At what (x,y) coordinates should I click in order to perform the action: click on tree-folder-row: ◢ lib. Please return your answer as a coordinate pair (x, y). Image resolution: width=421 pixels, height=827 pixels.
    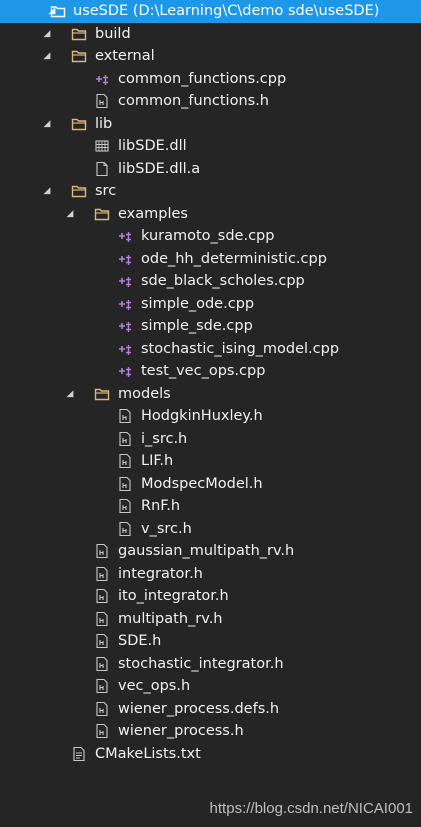
    Looking at the image, I should click on (210, 124).